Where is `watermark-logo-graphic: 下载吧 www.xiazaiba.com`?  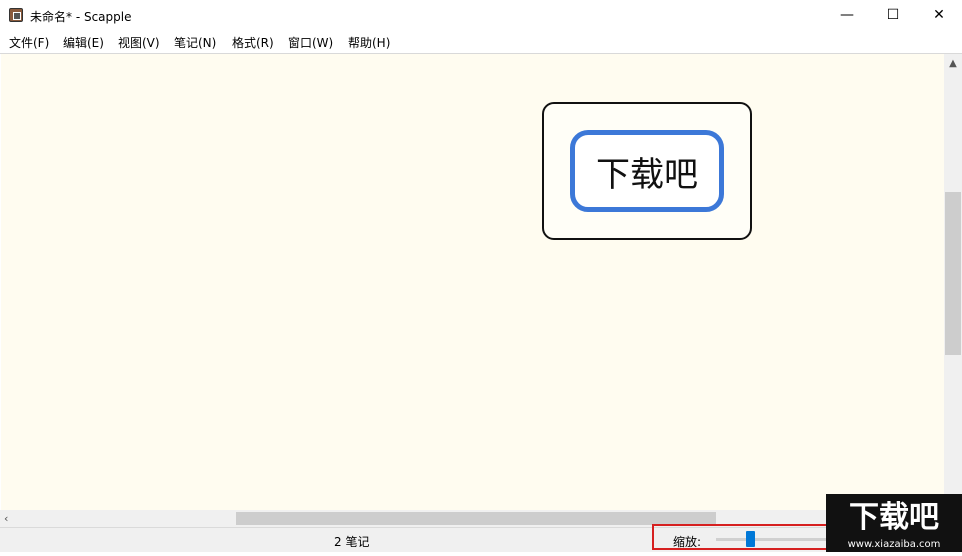 watermark-logo-graphic: 下载吧 www.xiazaiba.com is located at coordinates (894, 523).